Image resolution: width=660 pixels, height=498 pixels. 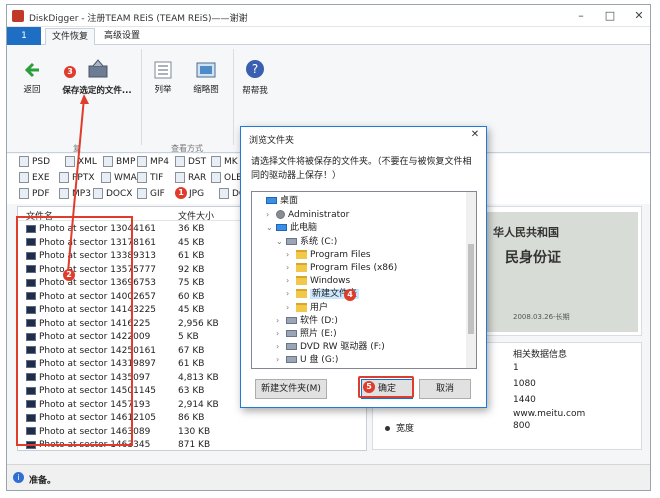 I want to click on annotation-highlight-list, so click(x=74, y=331).